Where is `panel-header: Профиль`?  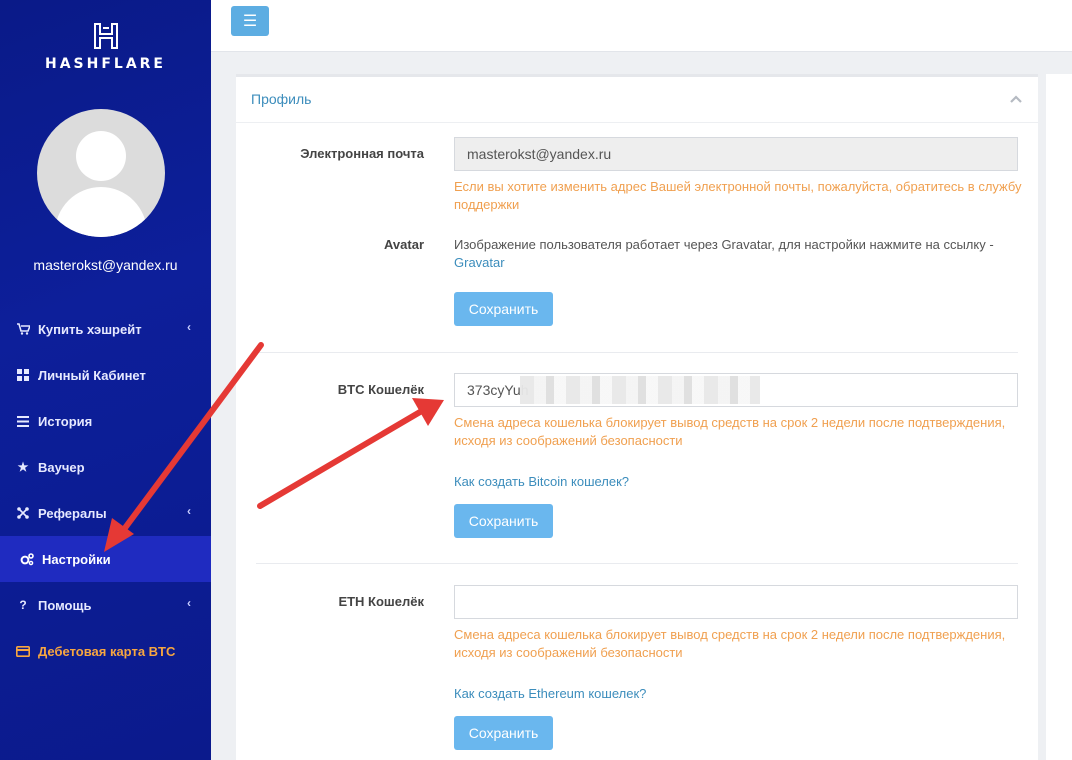 panel-header: Профиль is located at coordinates (637, 100).